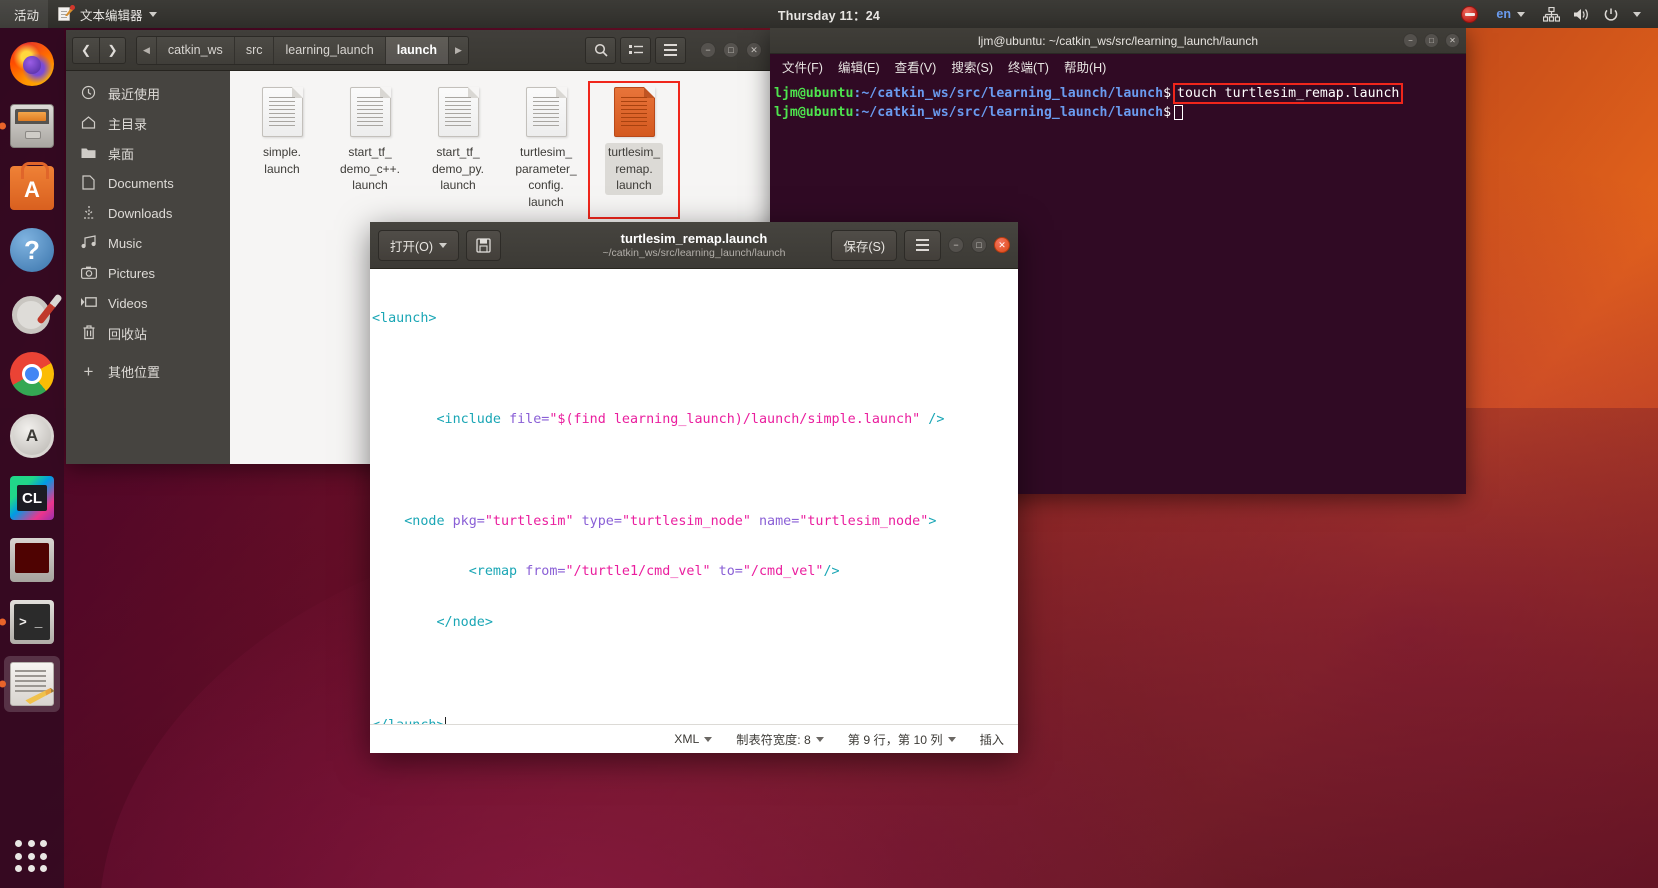  Describe the element at coordinates (694, 319) in the screenshot. I see `code-line: <launch>` at that location.